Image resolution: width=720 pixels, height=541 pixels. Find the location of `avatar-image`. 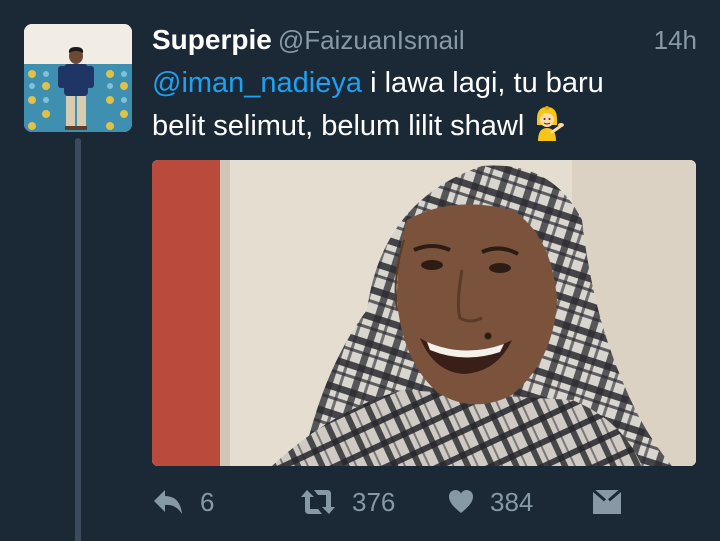

avatar-image is located at coordinates (78, 78).